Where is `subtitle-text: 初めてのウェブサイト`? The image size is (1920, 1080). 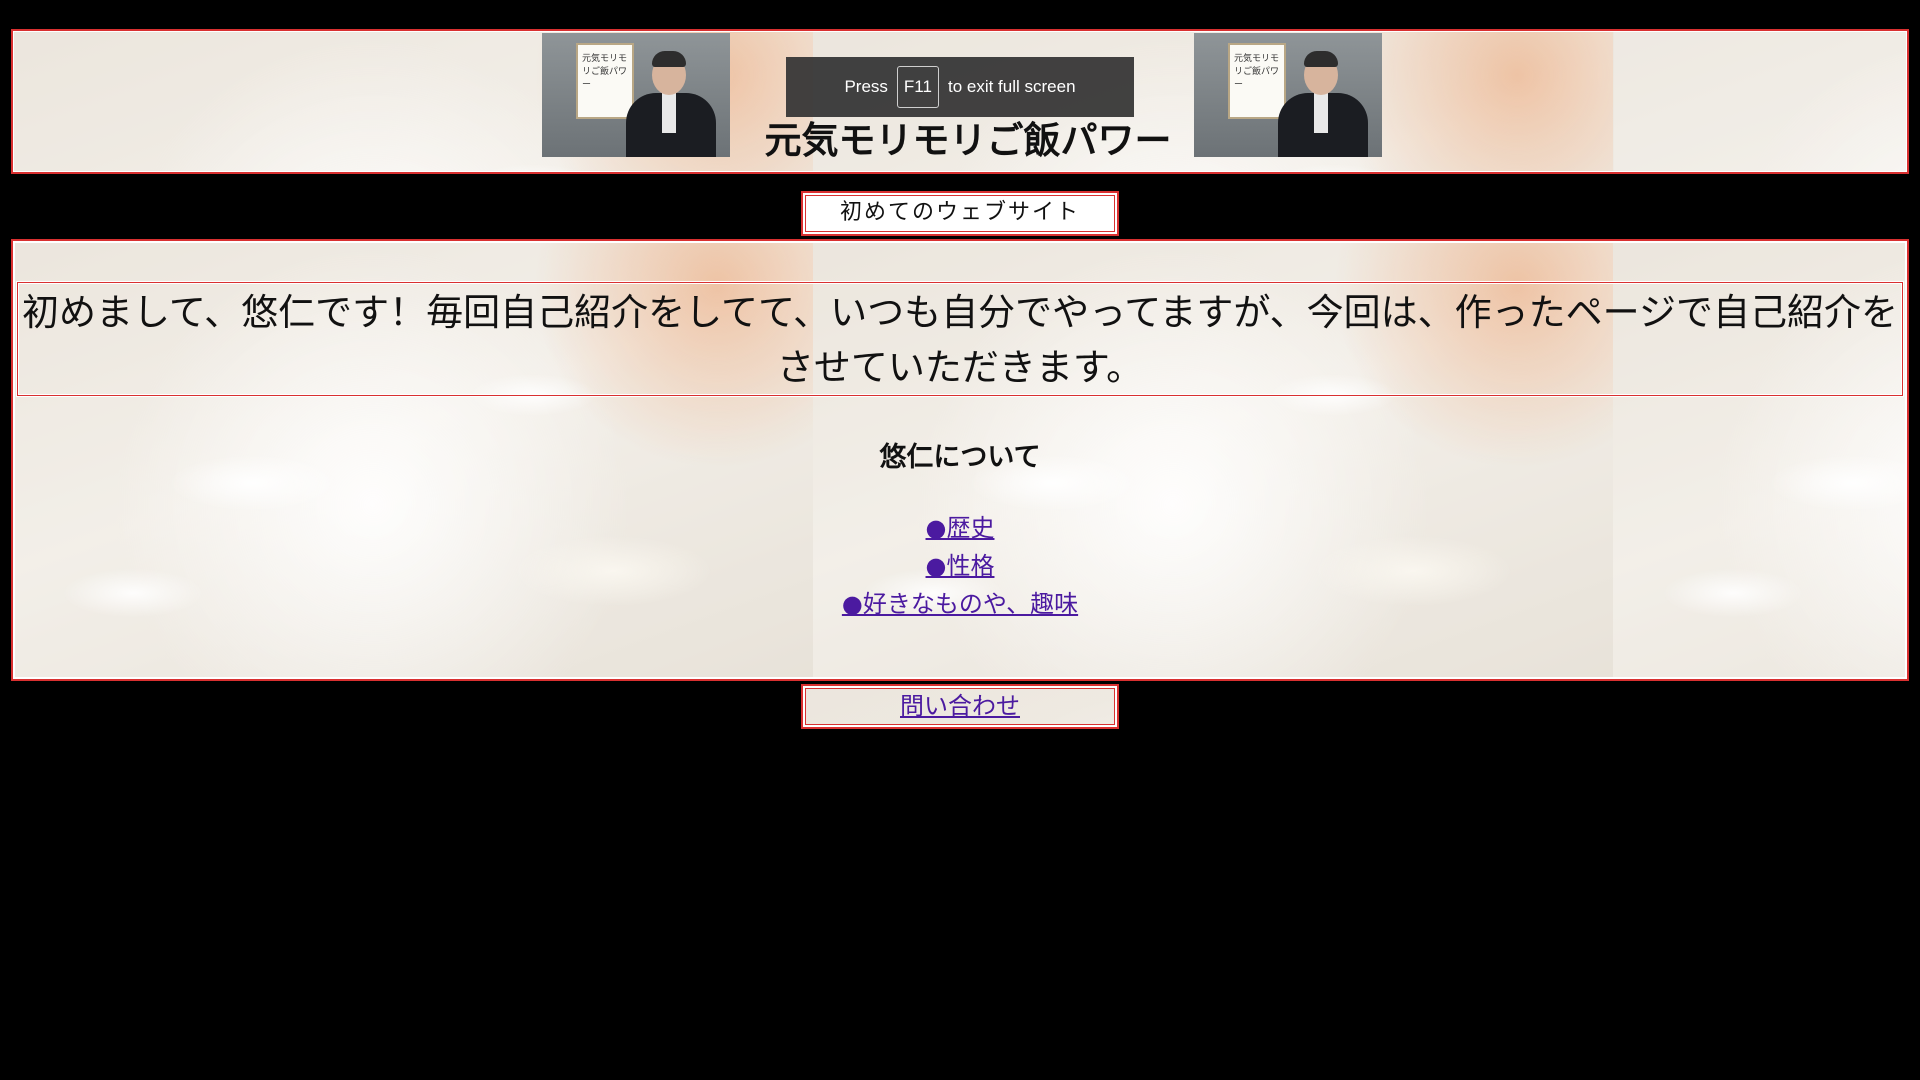
subtitle-text: 初めてのウェブサイト is located at coordinates (959, 212).